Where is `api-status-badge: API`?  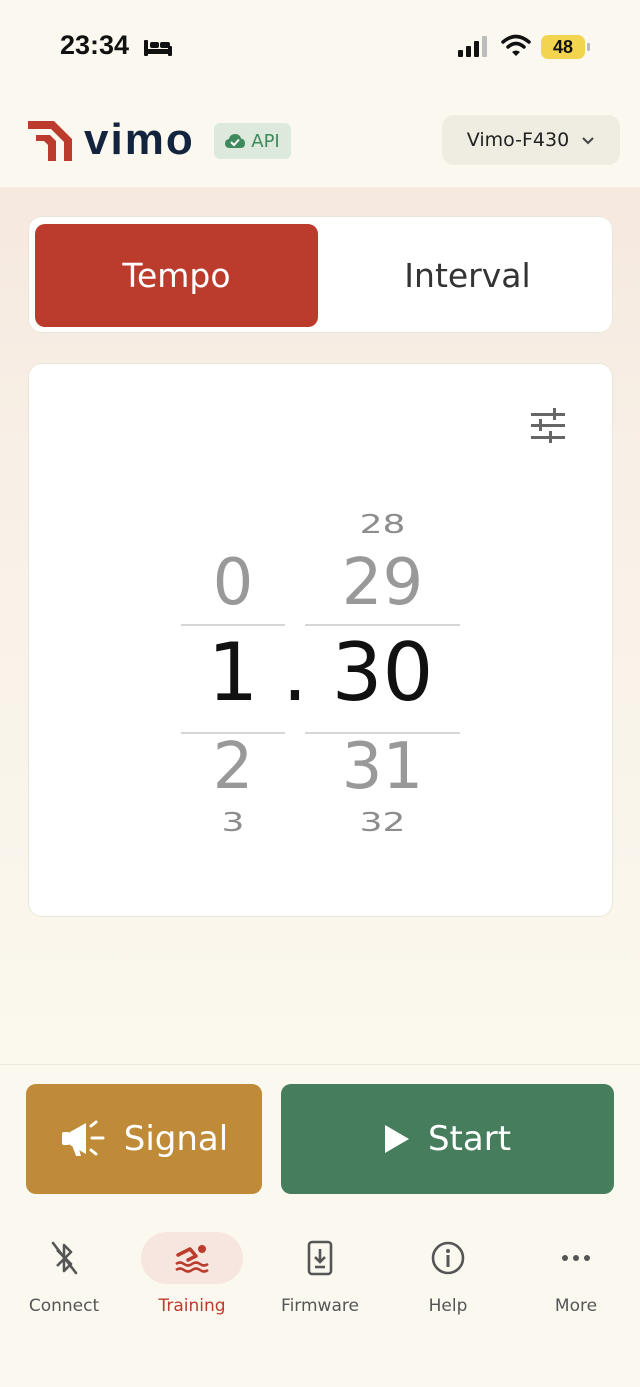 api-status-badge: API is located at coordinates (252, 141).